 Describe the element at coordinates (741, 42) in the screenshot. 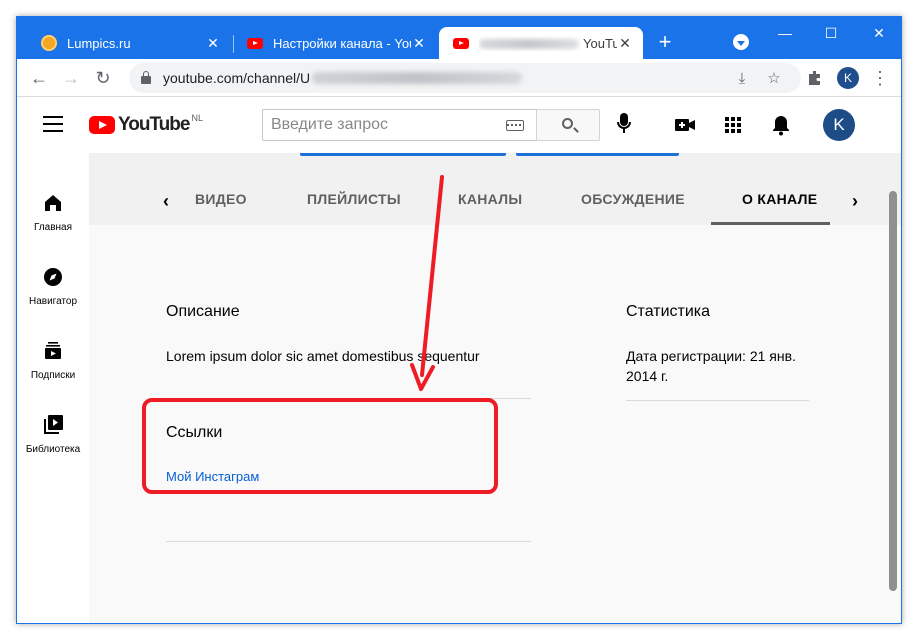

I see `tab-search-icon` at that location.